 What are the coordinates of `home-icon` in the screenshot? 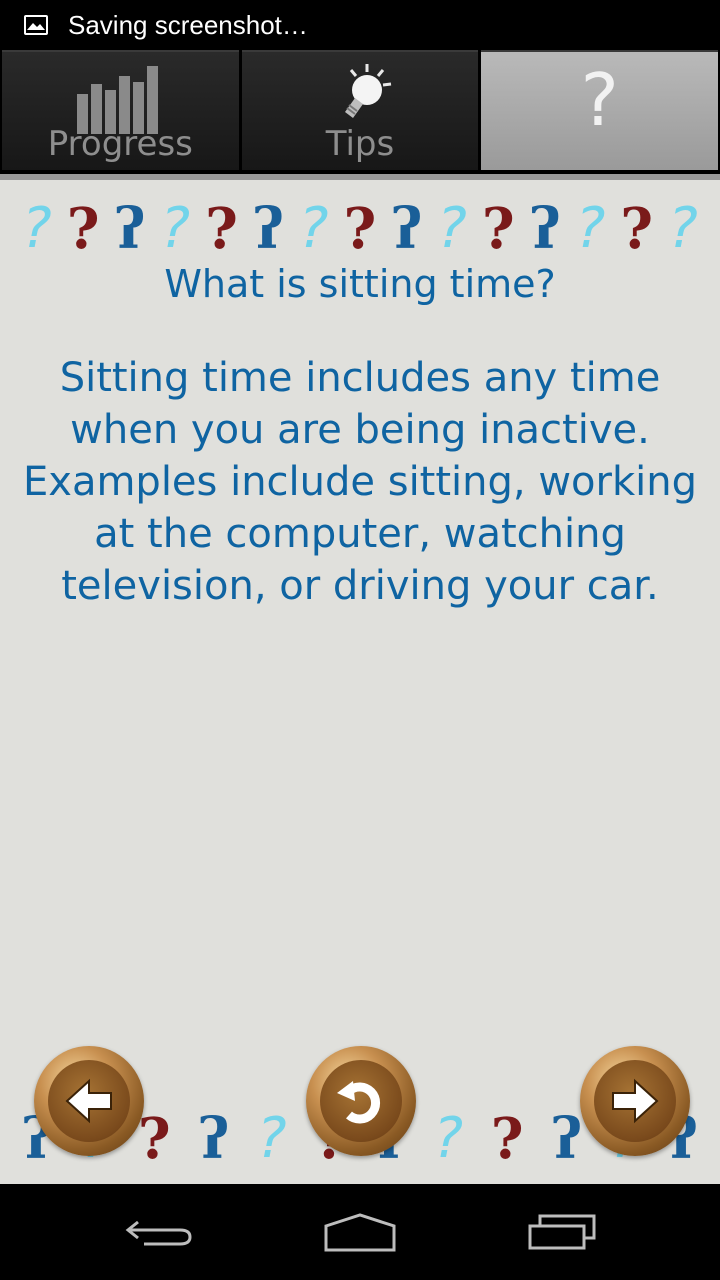 It's located at (360, 1233).